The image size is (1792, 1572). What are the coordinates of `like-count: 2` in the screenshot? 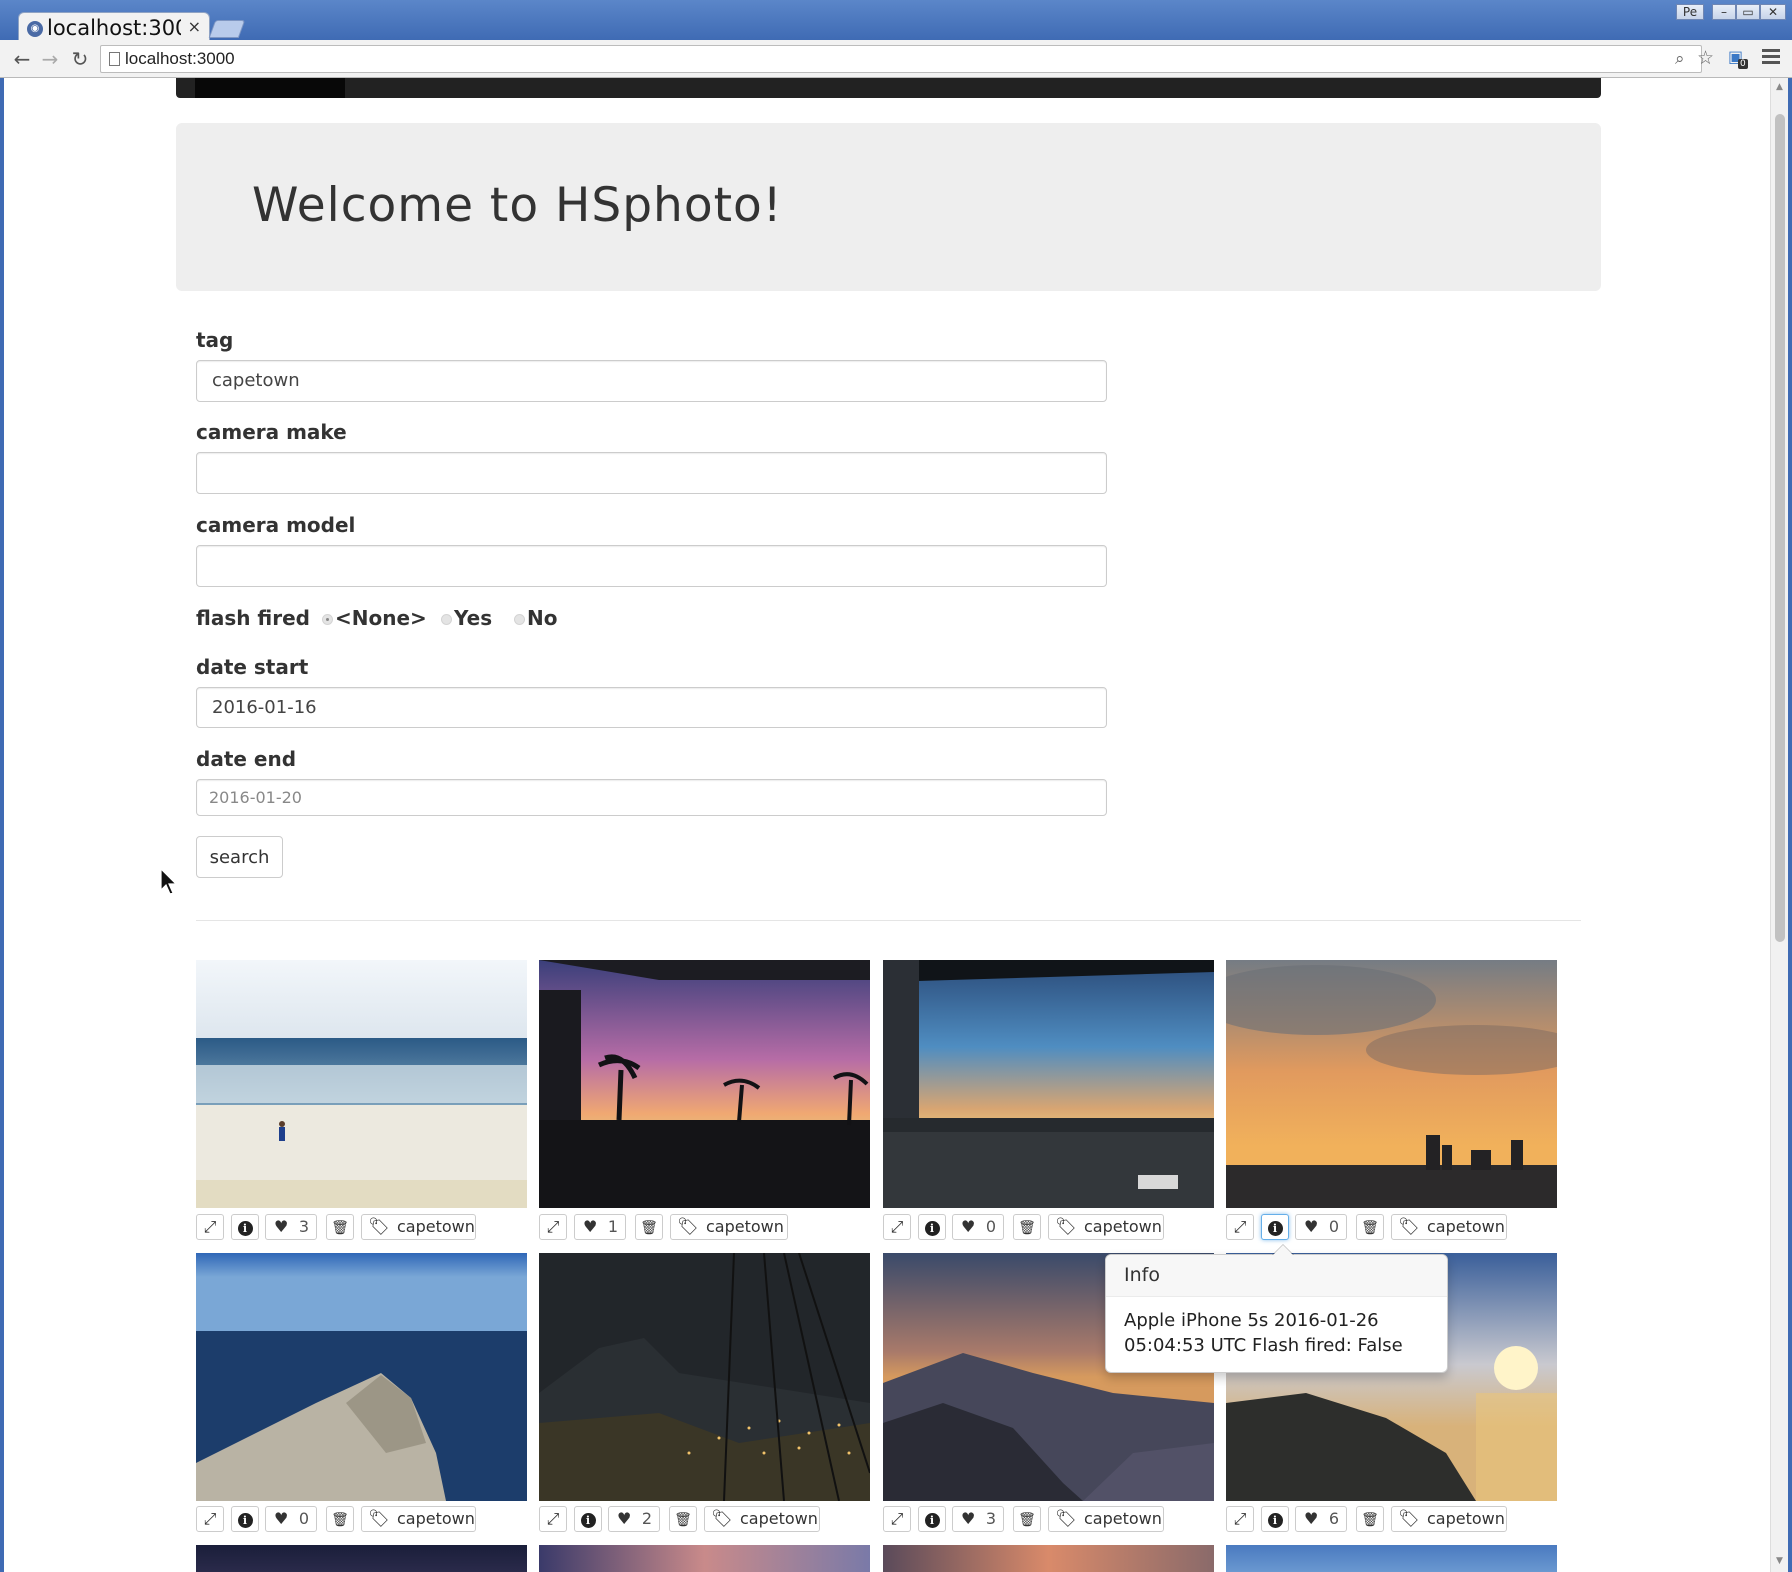 It's located at (646, 1518).